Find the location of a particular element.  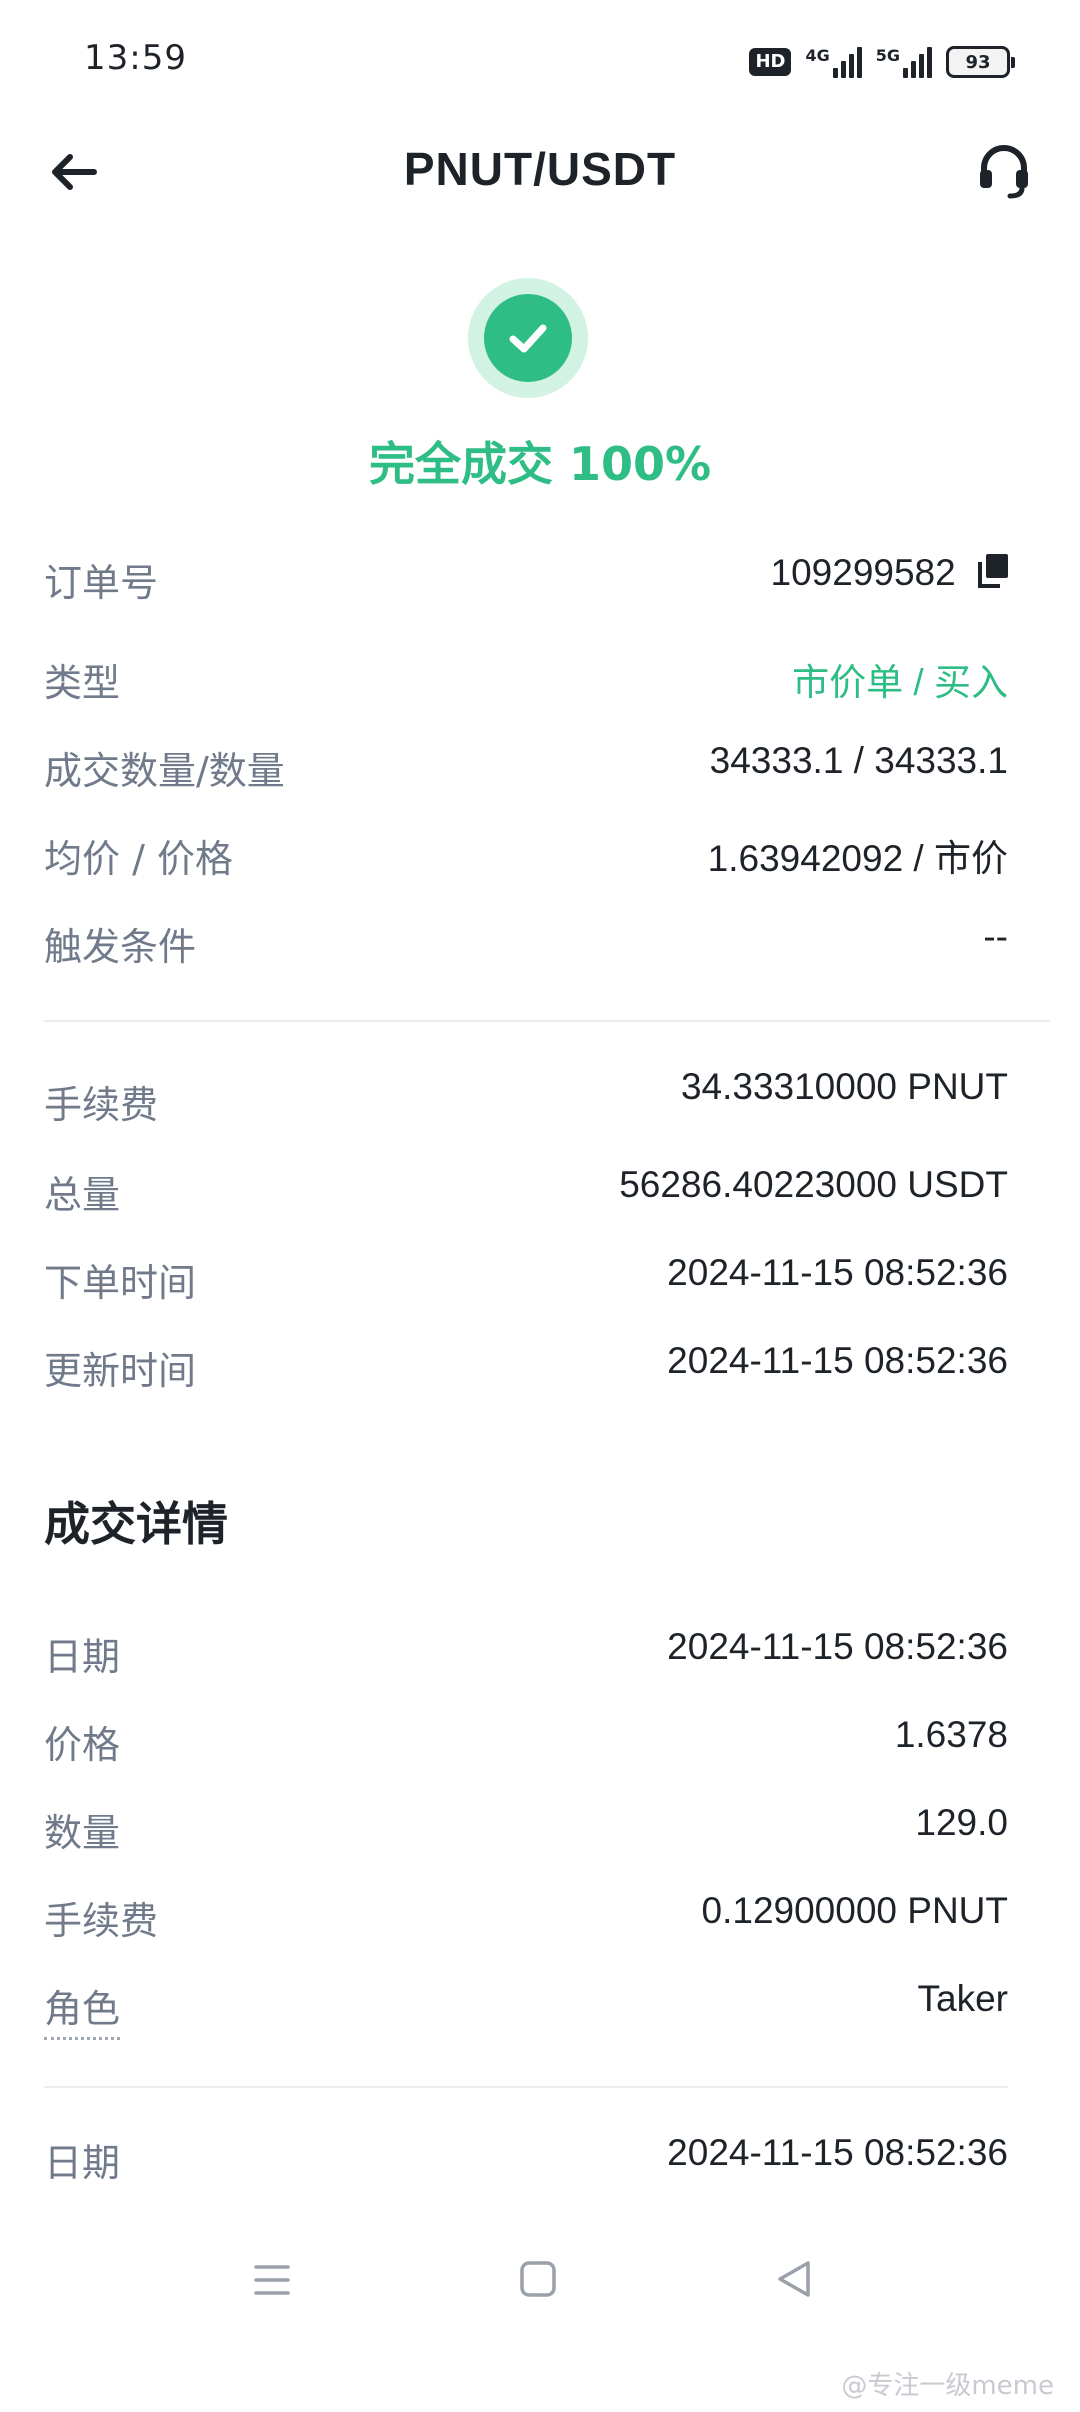

total-label: 总量 is located at coordinates (82, 1195).